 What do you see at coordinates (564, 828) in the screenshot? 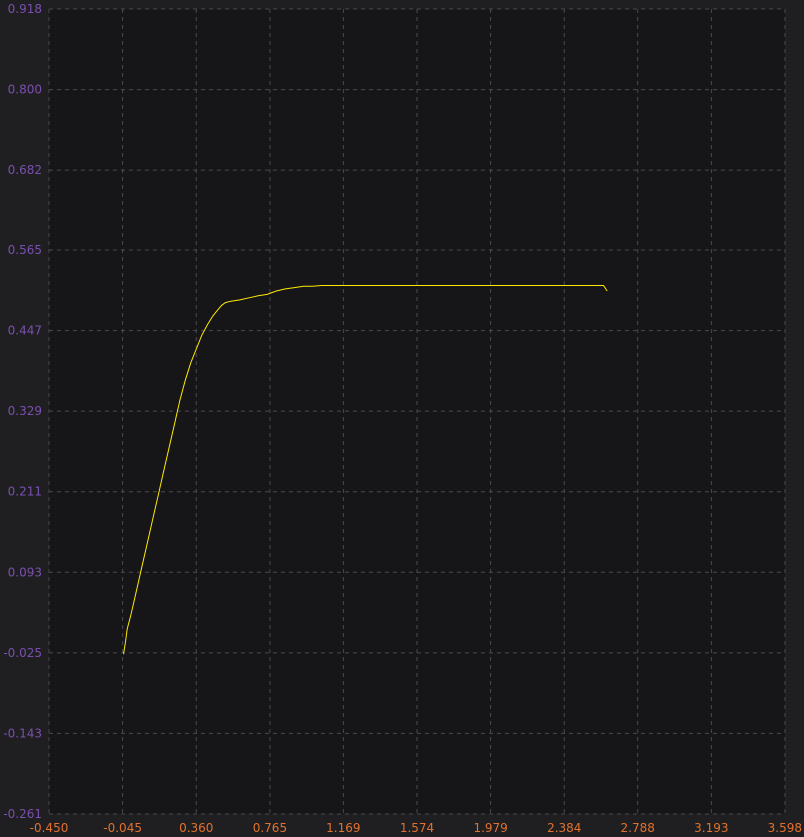
I see `x-tick-label: 2.384` at bounding box center [564, 828].